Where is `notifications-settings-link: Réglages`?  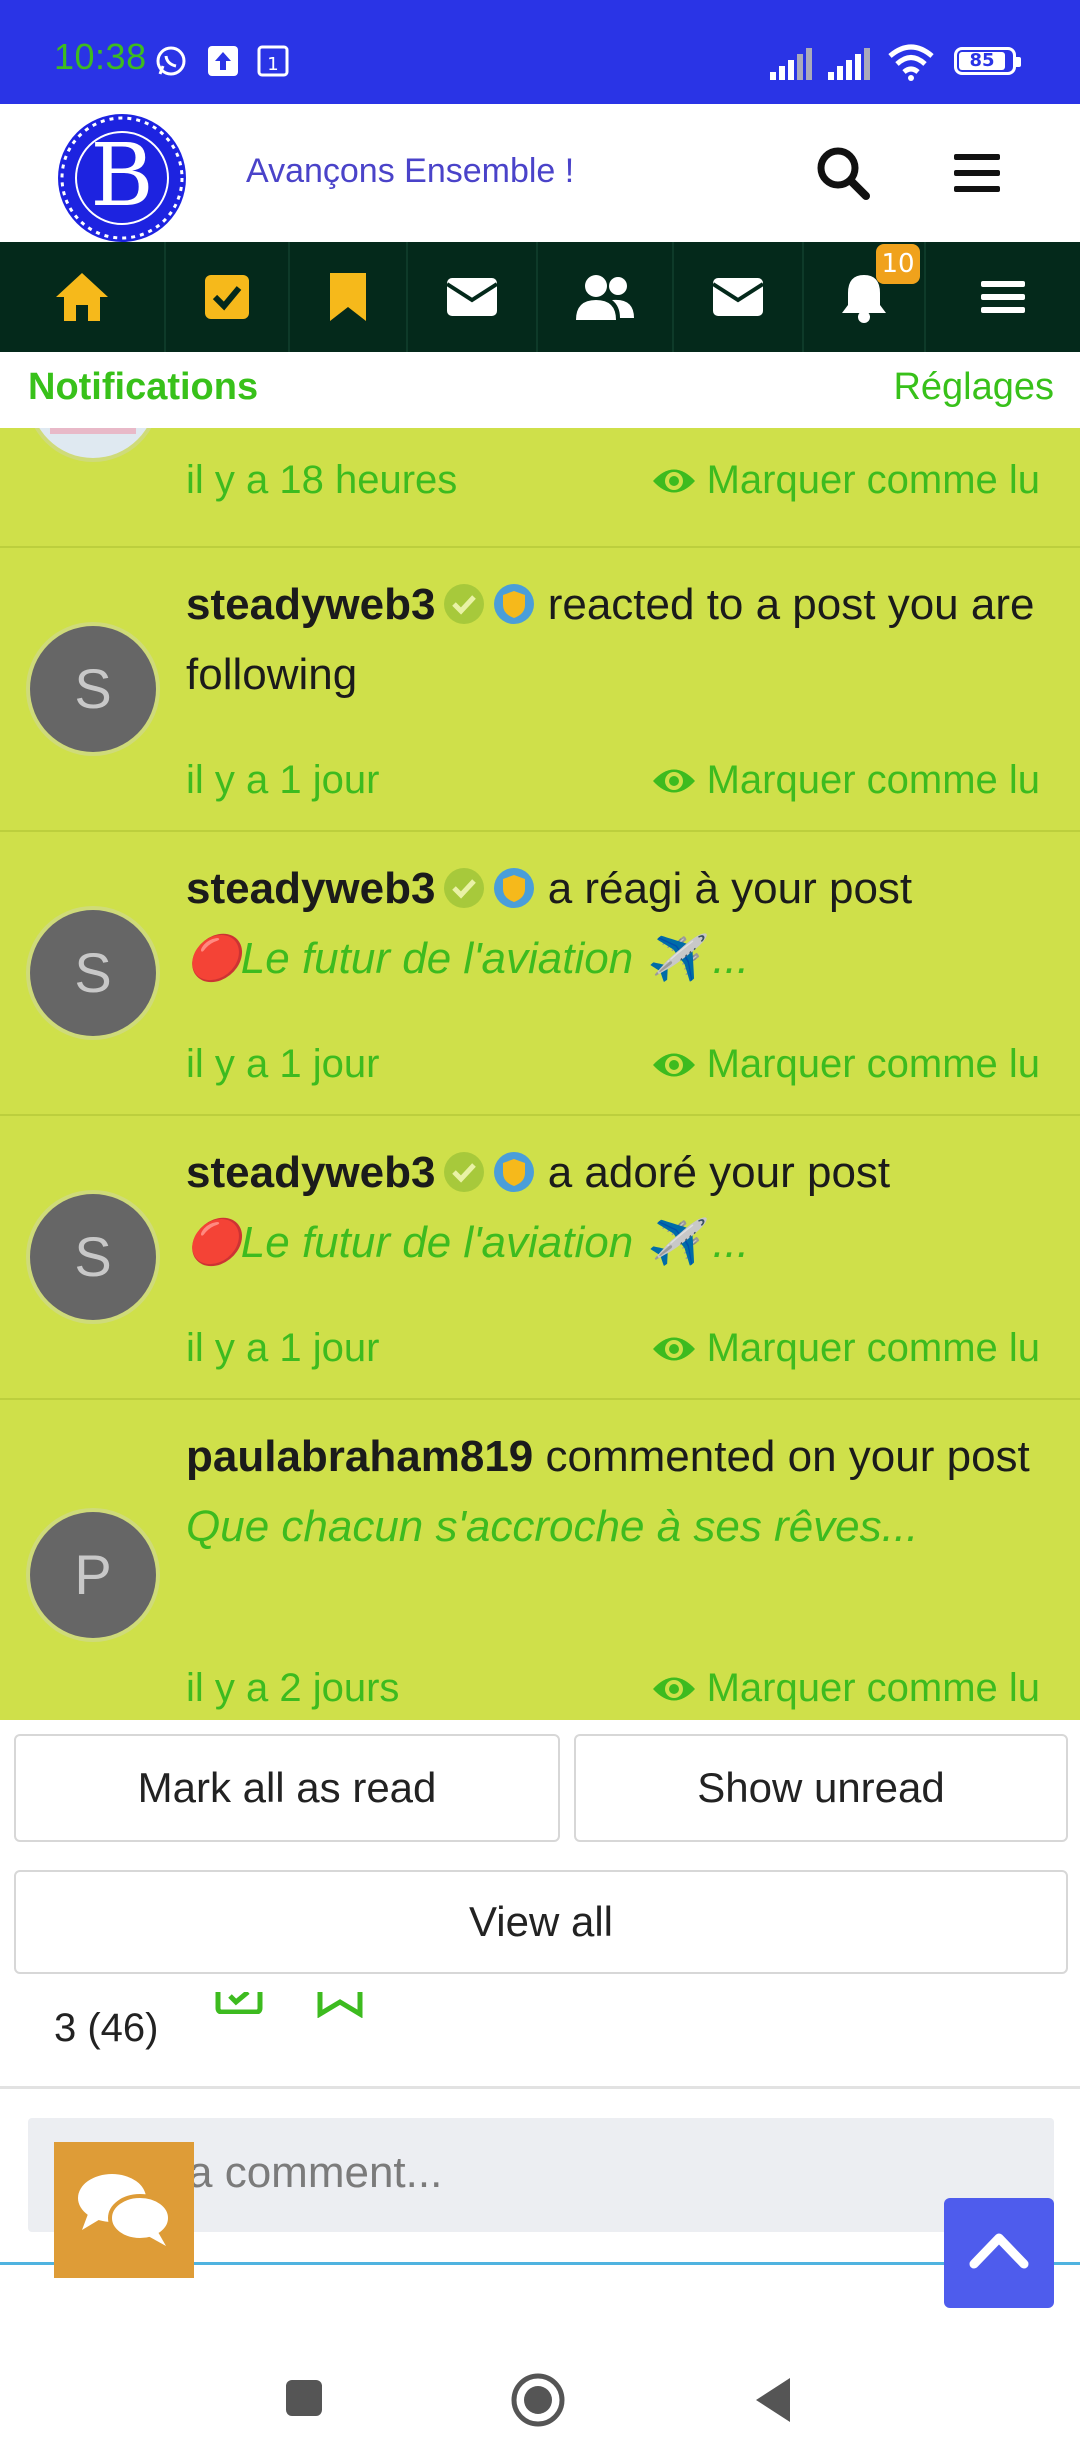 notifications-settings-link: Réglages is located at coordinates (973, 387).